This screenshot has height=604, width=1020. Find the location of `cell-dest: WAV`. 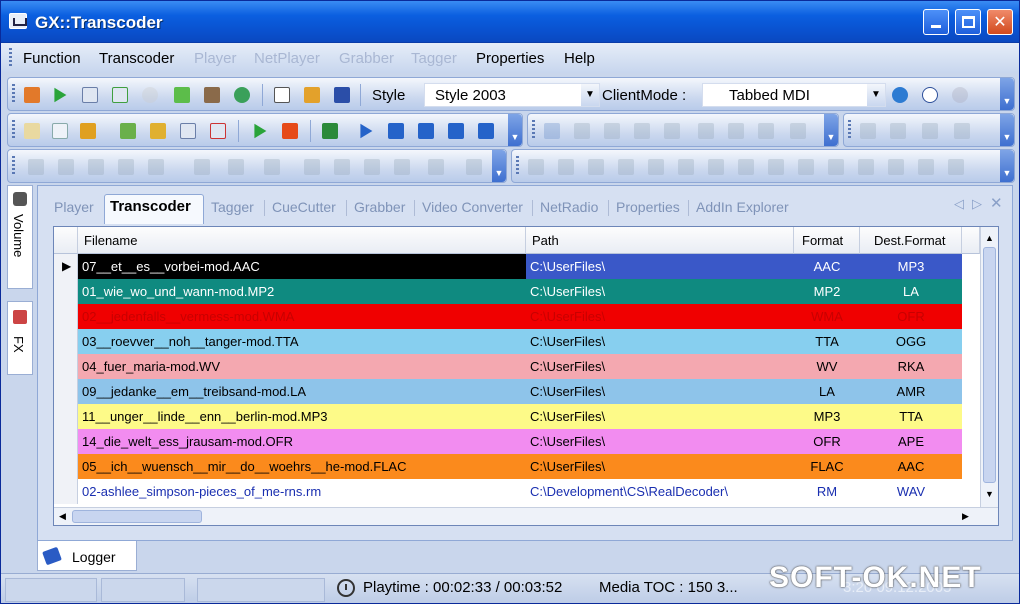

cell-dest: WAV is located at coordinates (911, 491).